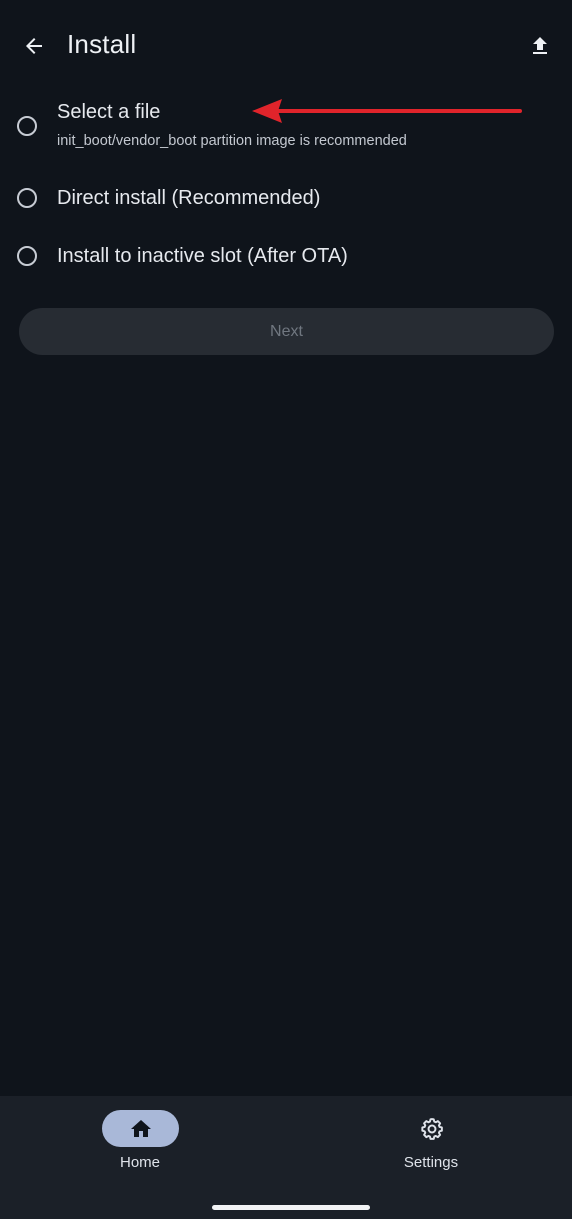 The width and height of the screenshot is (572, 1219). Describe the element at coordinates (109, 112) in the screenshot. I see `option-label-select-file: Select a file` at that location.